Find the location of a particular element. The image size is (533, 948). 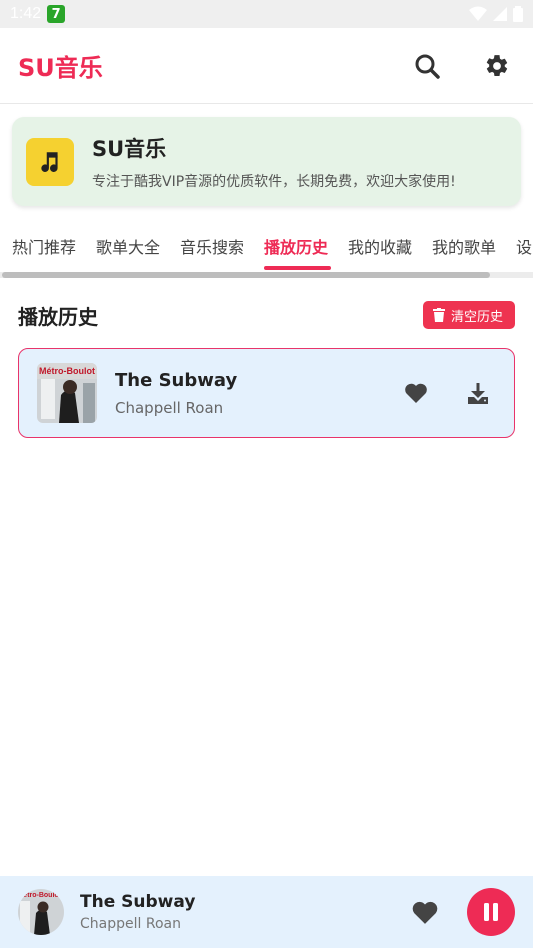

app-logo is located at coordinates (50, 161).